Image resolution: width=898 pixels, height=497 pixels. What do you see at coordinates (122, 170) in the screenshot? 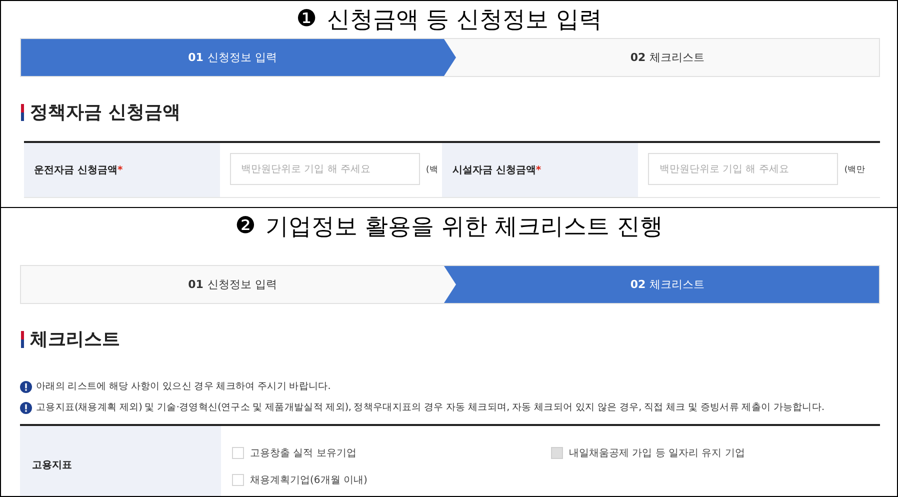
I see `field-label: 운전자금 신청금액*` at bounding box center [122, 170].